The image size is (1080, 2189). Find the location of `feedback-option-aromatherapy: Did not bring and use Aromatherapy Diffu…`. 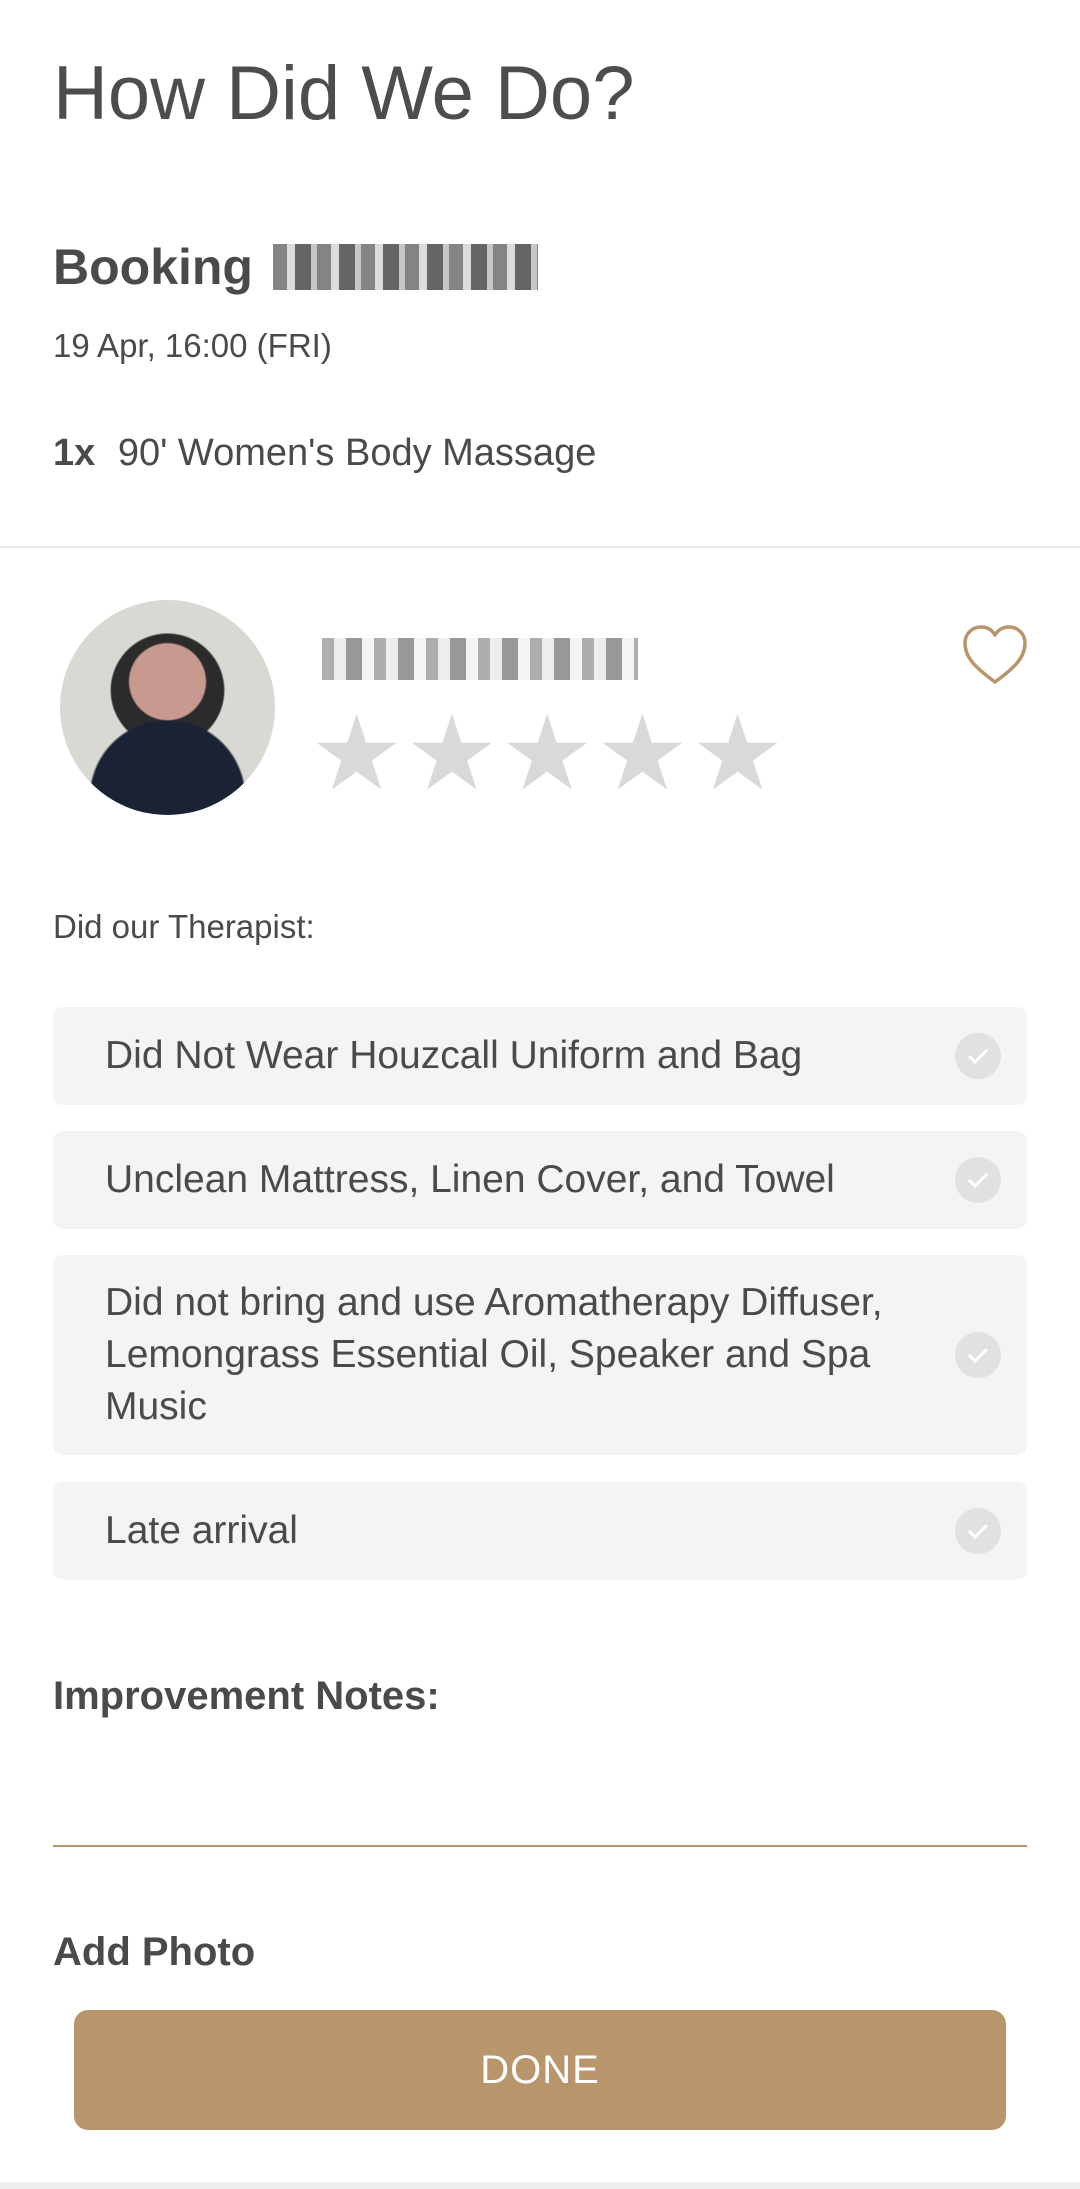

feedback-option-aromatherapy: Did not bring and use Aromatherapy Diffu… is located at coordinates (540, 1355).